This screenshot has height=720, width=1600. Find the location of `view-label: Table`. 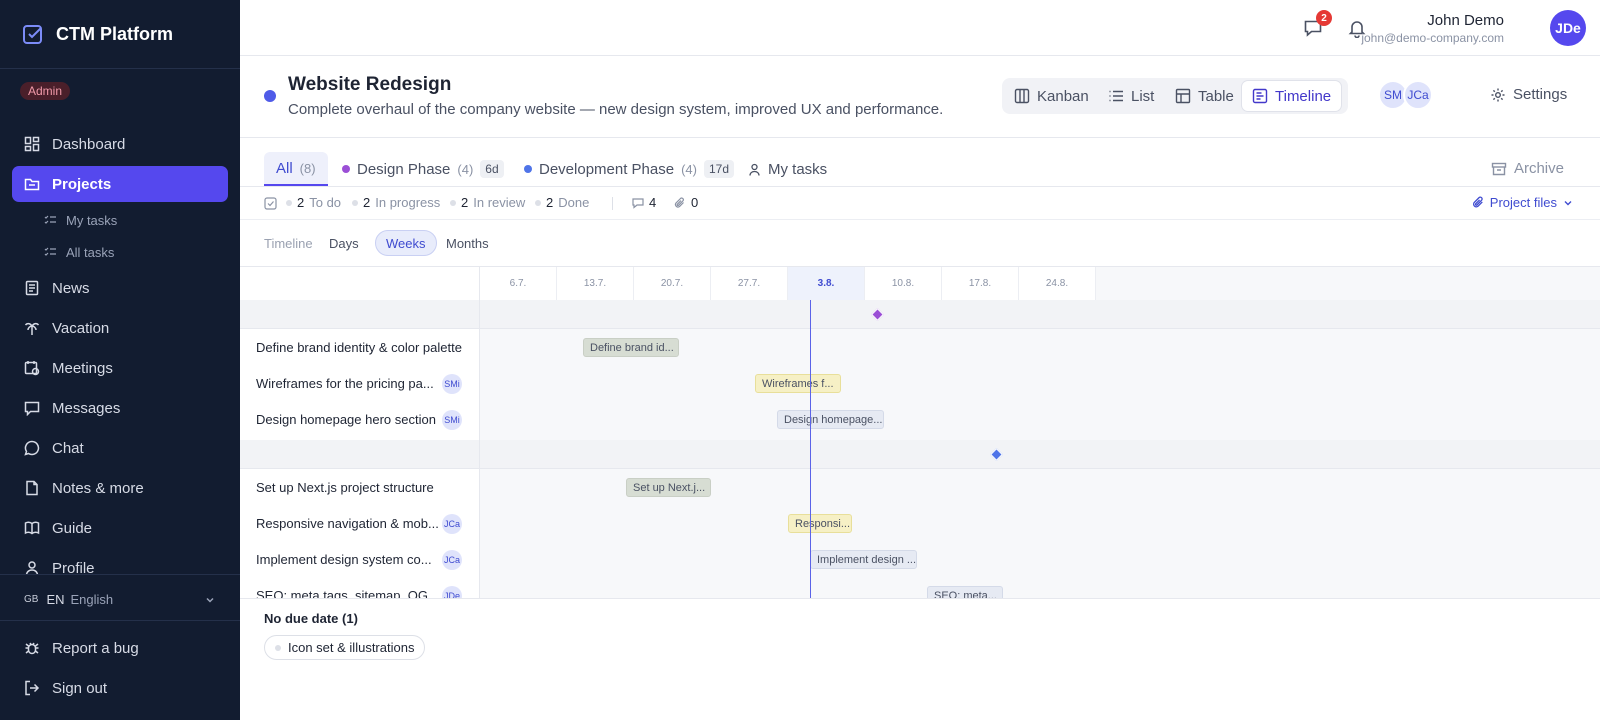

view-label: Table is located at coordinates (1216, 96).